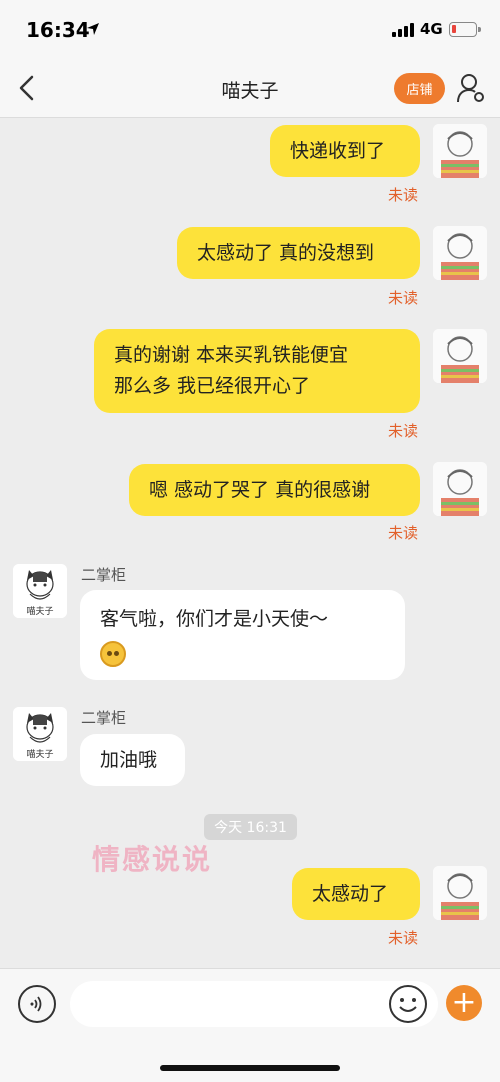  Describe the element at coordinates (338, 150) in the screenshot. I see `message-text: 快递收到了` at that location.